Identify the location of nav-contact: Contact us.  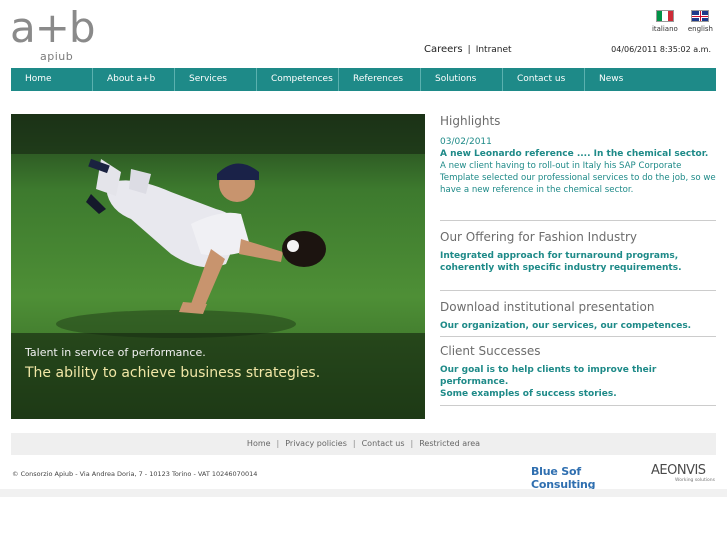
(544, 79).